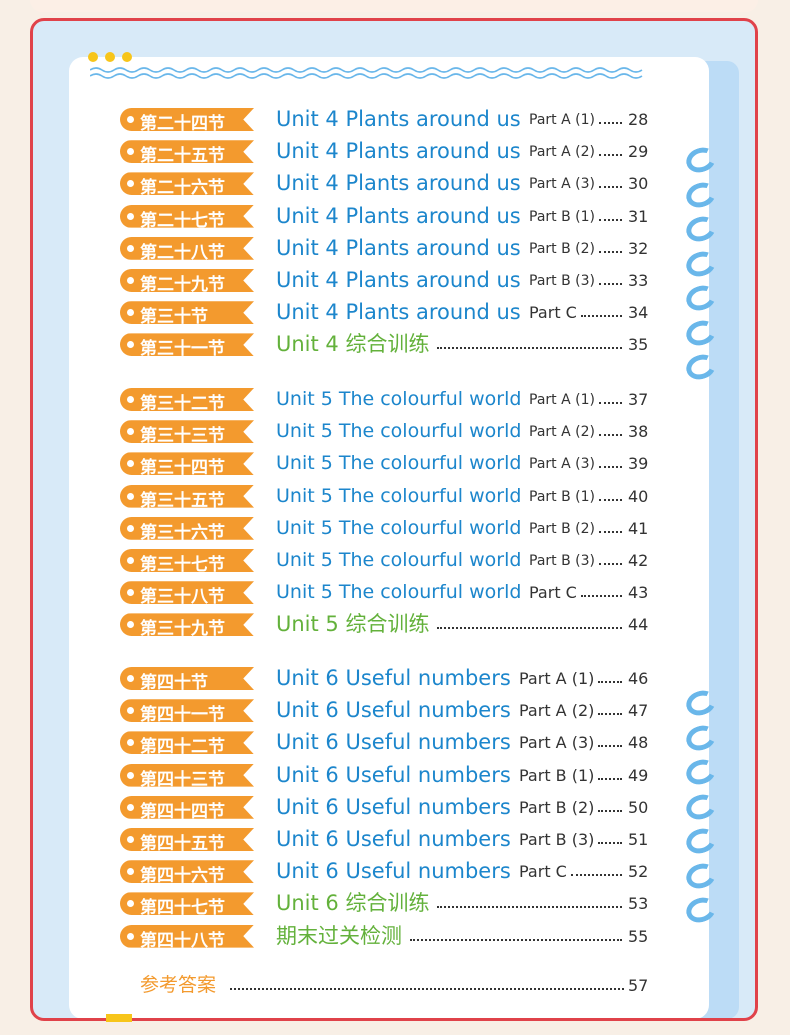 The height and width of the screenshot is (1035, 790). I want to click on section-tag-label: 第四十一节, so click(182, 715).